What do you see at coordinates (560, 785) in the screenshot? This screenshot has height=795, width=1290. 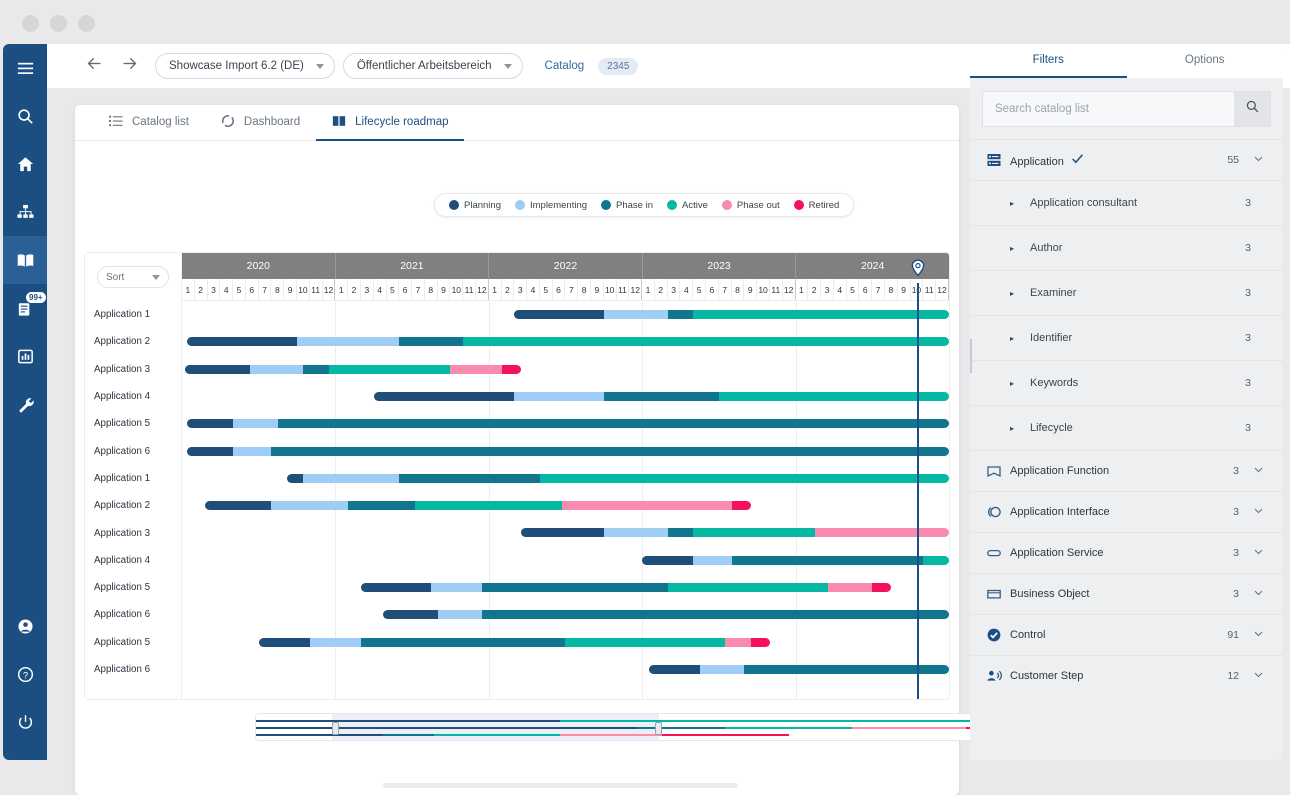 I see `horizontal-scrollbar` at bounding box center [560, 785].